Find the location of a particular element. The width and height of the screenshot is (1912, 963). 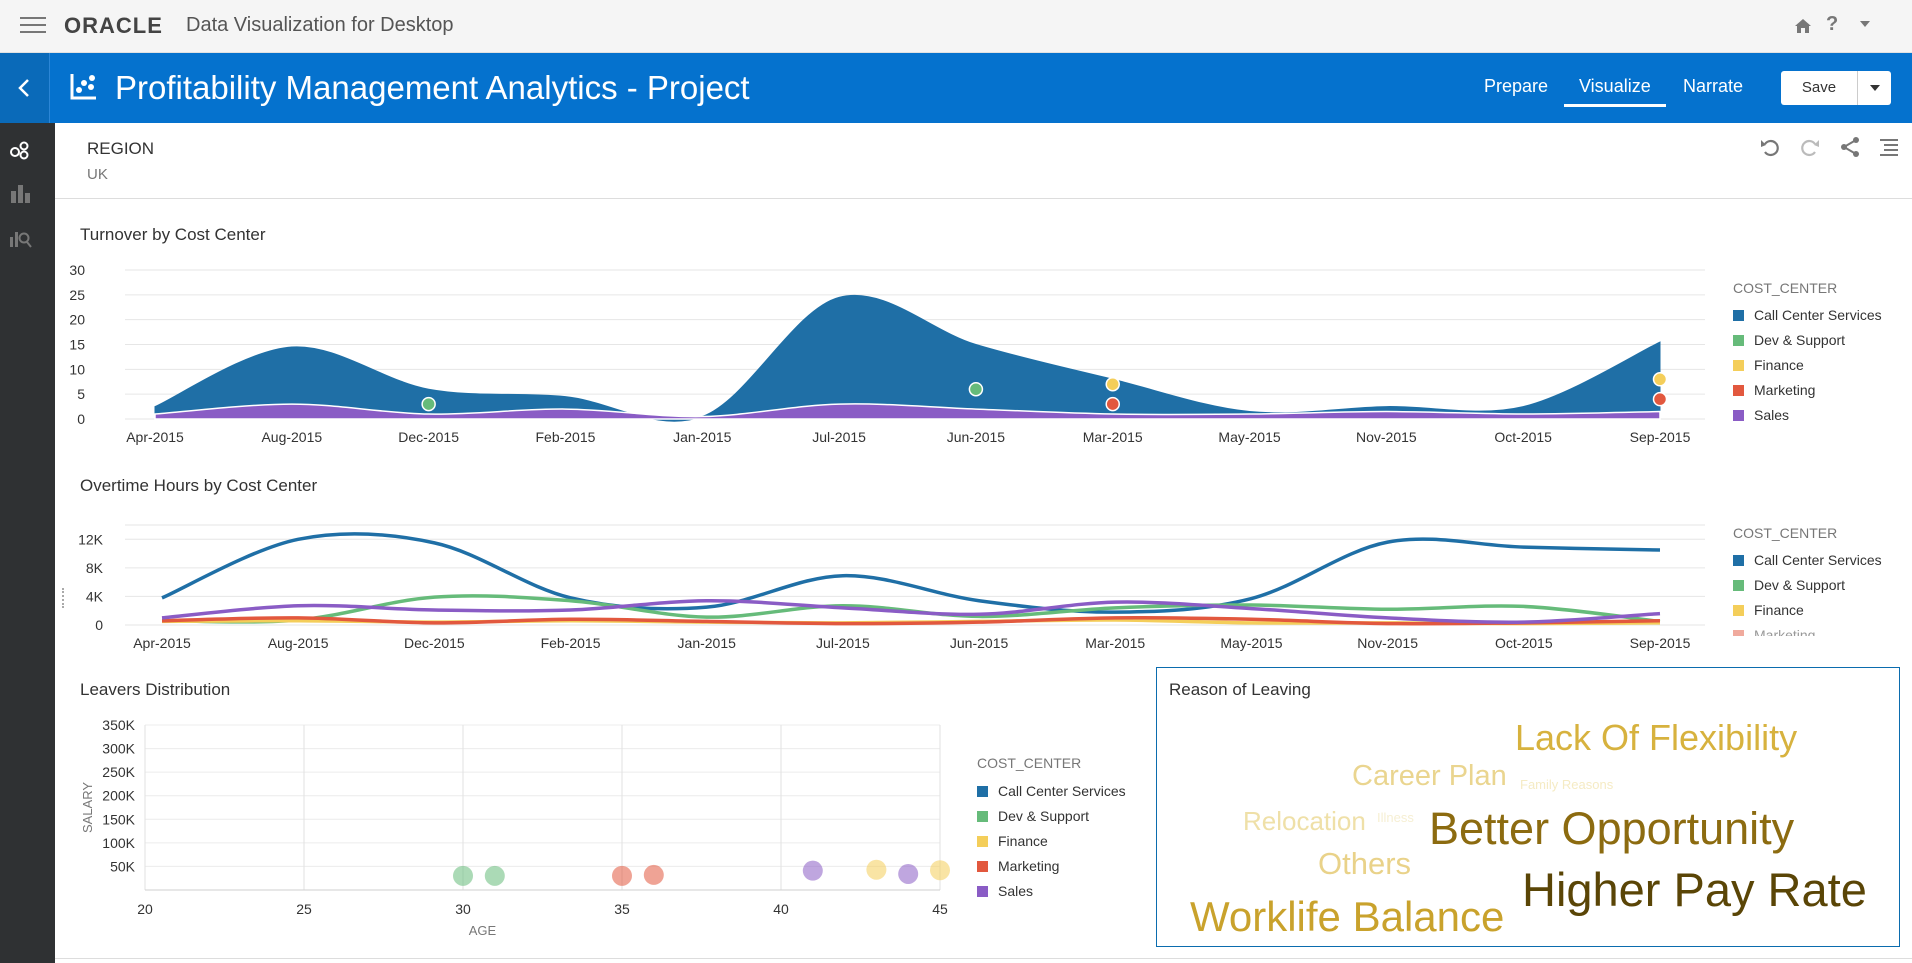

hamburger-menu-icon is located at coordinates (33, 26).